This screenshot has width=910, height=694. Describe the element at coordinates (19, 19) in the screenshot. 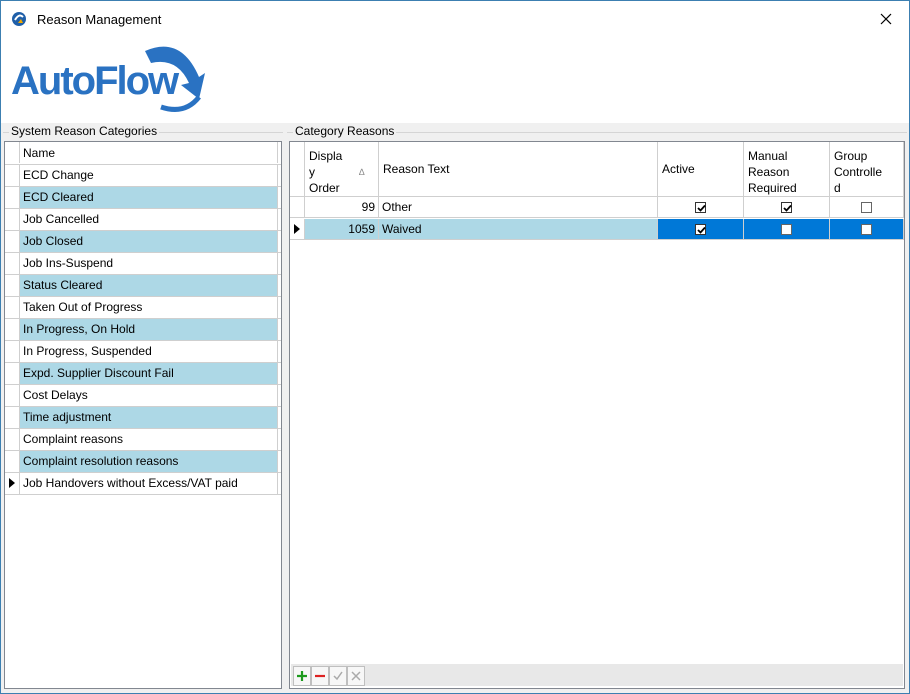

I see `app-icon` at that location.